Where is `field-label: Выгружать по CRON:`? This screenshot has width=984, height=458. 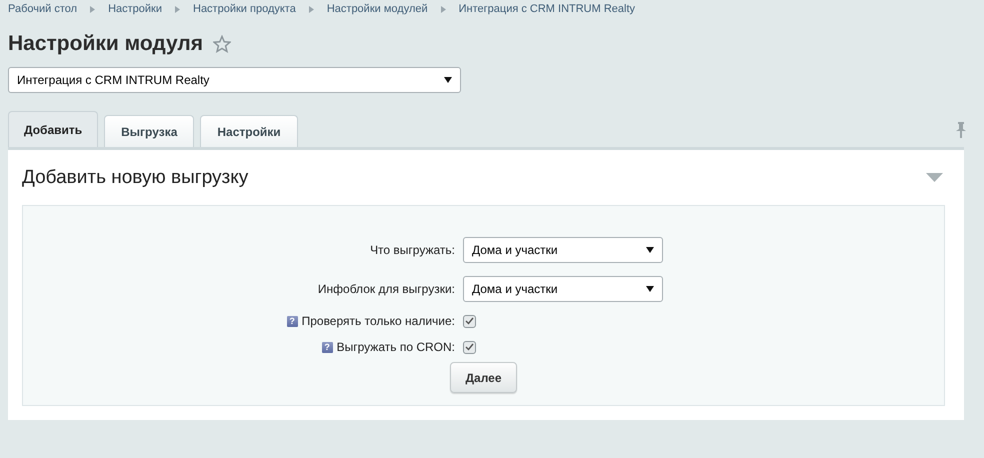
field-label: Выгружать по CRON: is located at coordinates (395, 347).